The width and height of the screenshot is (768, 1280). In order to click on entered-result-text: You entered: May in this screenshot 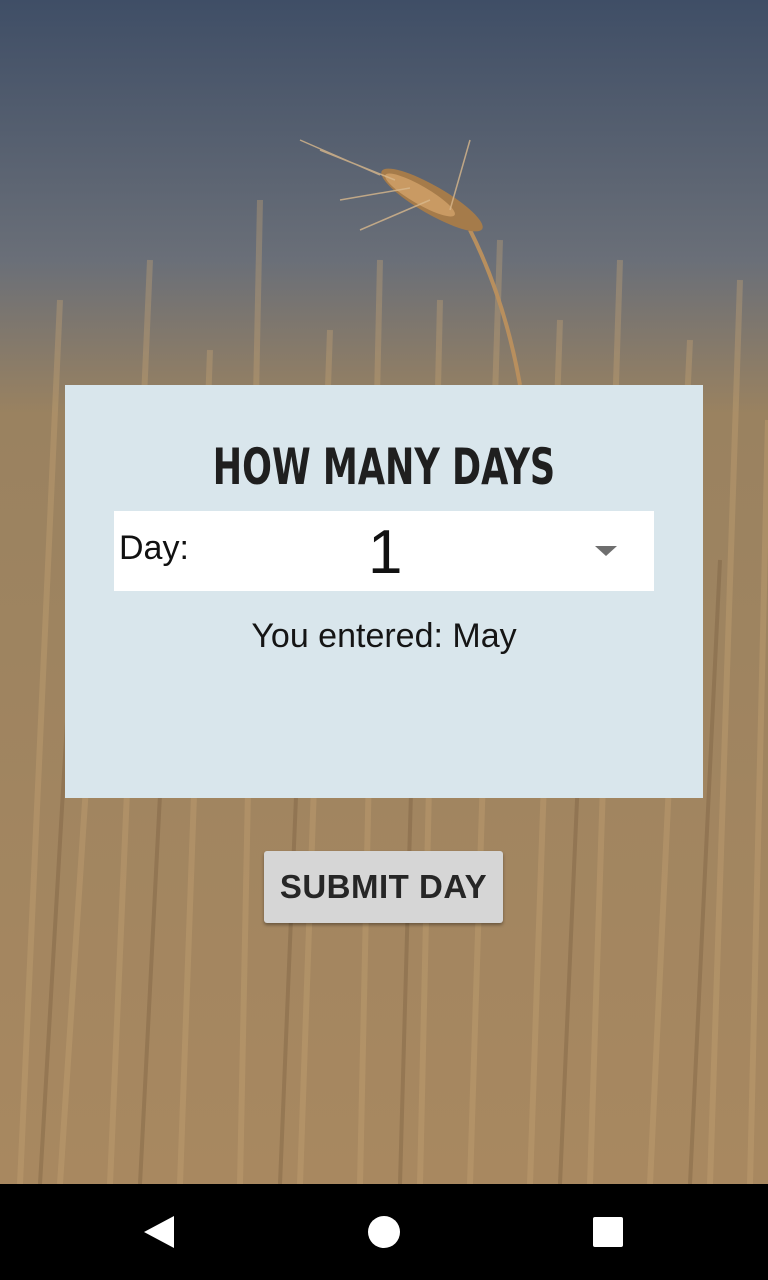, I will do `click(384, 636)`.